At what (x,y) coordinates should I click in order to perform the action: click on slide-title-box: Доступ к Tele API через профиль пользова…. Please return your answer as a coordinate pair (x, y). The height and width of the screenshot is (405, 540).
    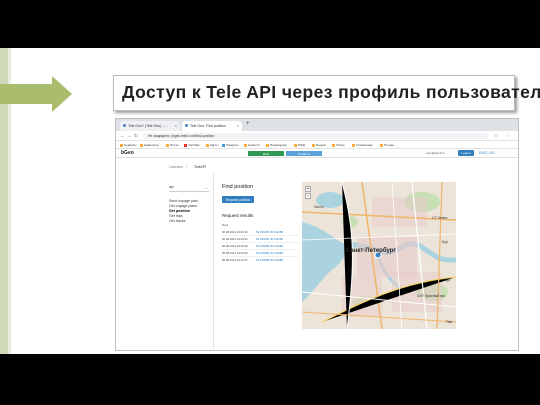
    Looking at the image, I should click on (326, 93).